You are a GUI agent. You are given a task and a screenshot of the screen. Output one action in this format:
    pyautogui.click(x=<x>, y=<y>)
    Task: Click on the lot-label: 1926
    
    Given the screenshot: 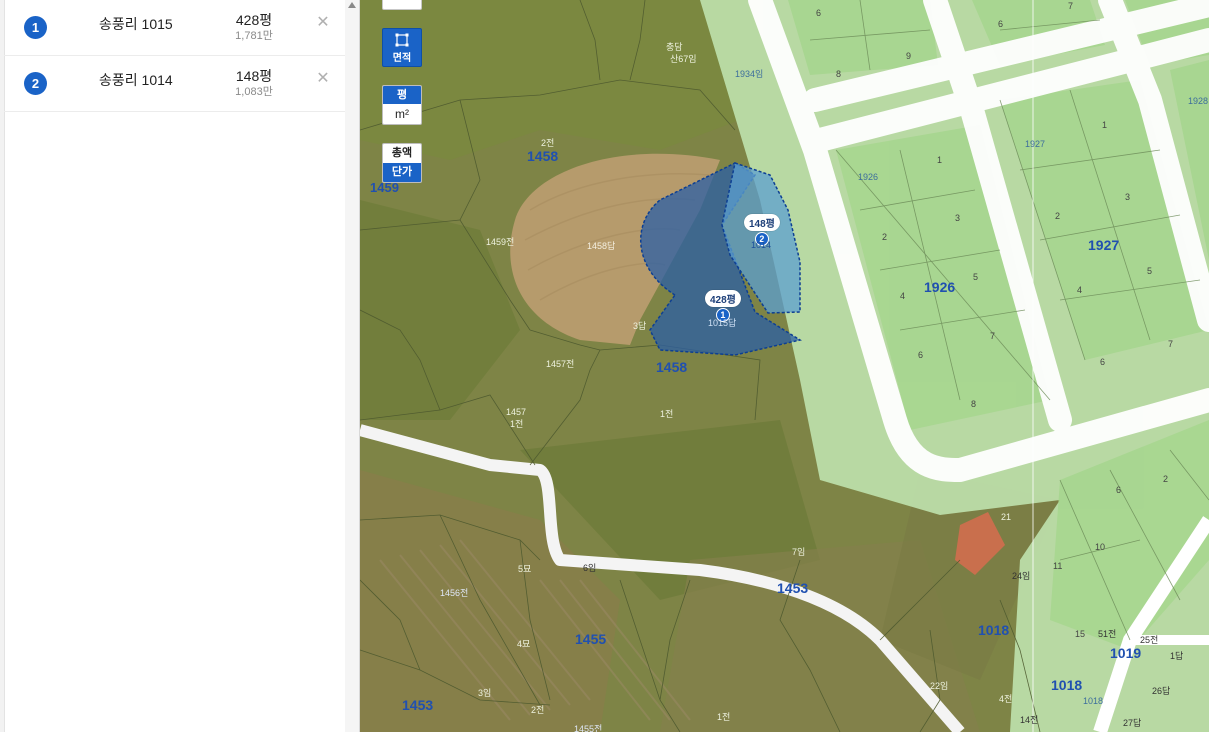 What is the action you would take?
    pyautogui.click(x=940, y=287)
    